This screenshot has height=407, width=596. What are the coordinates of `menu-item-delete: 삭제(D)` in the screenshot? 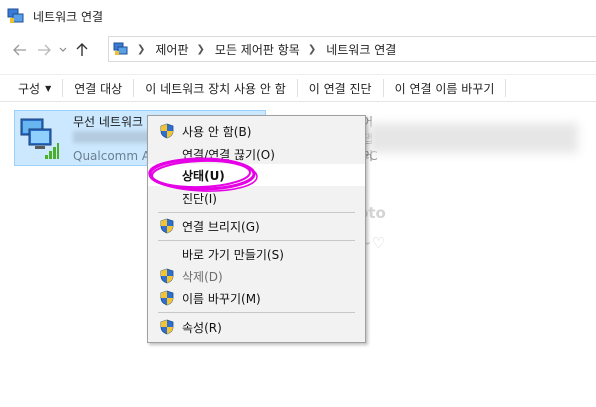 It's located at (256, 276).